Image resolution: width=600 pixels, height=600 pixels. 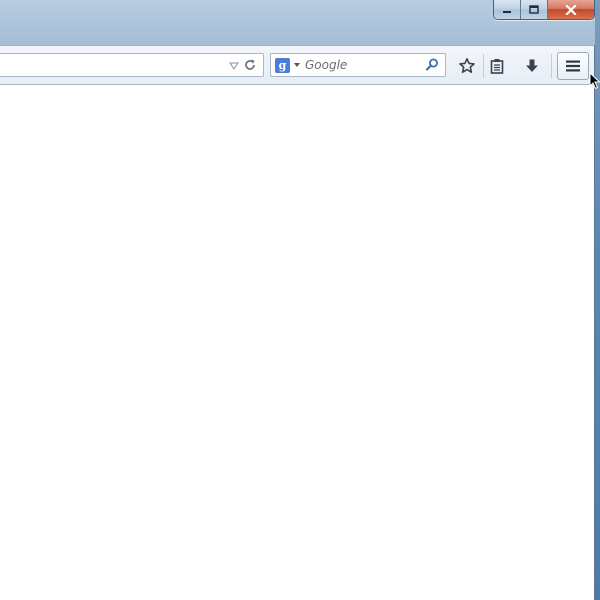 I want to click on open-menu-button, so click(x=573, y=66).